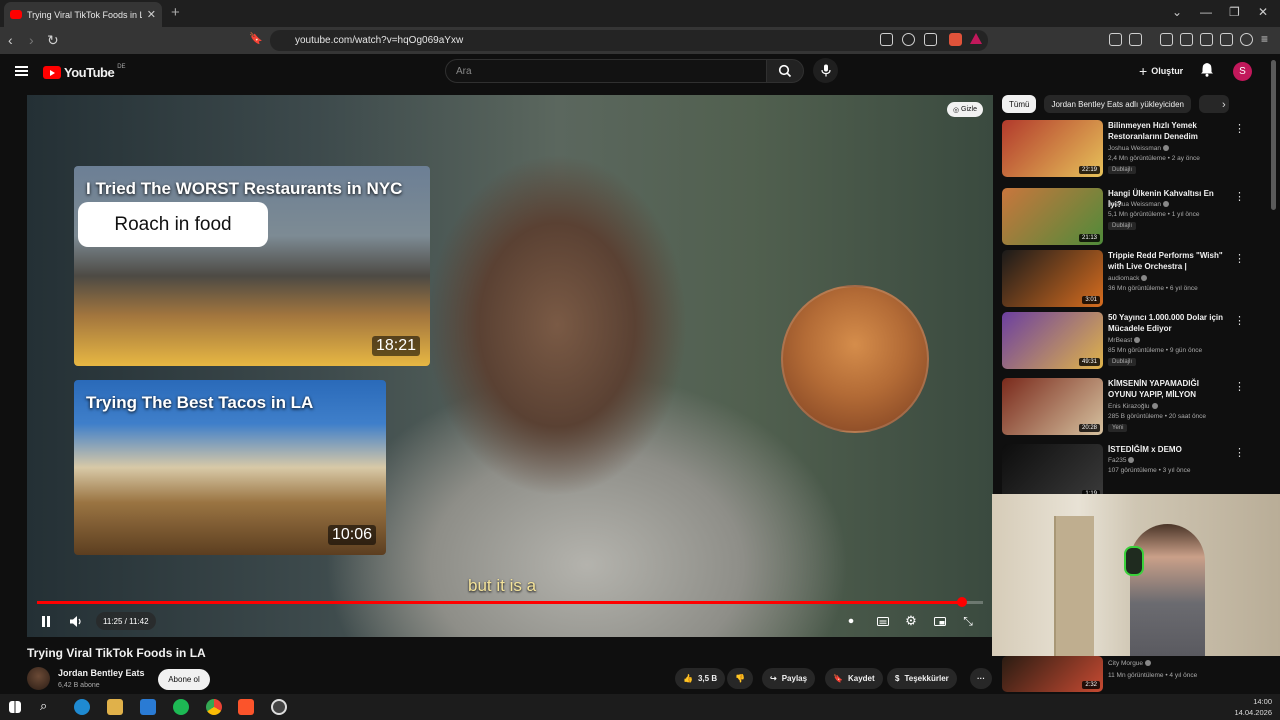  I want to click on leo-ai-icon, so click(1226, 39).